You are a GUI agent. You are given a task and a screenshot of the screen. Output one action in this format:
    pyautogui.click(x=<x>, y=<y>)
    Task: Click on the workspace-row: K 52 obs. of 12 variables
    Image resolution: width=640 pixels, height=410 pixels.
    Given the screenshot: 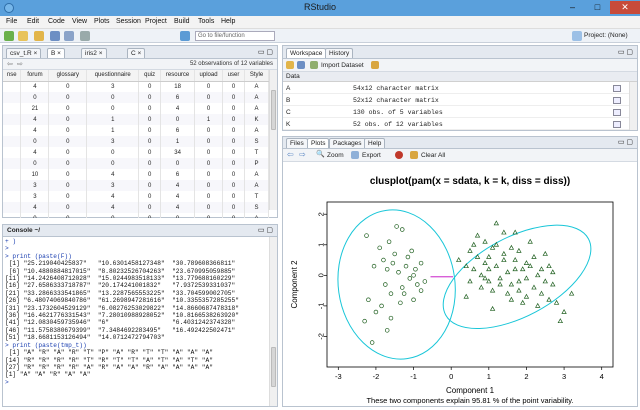 What is the action you would take?
    pyautogui.click(x=456, y=124)
    